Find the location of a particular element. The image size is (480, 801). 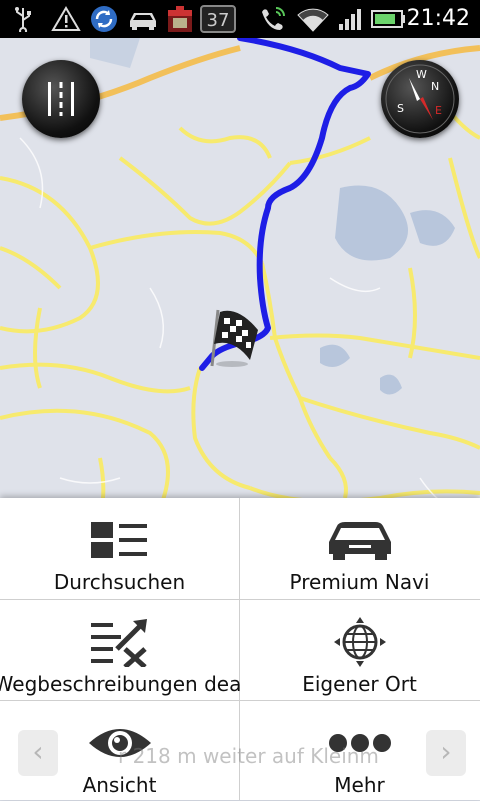

app-icon is located at coordinates (180, 19).